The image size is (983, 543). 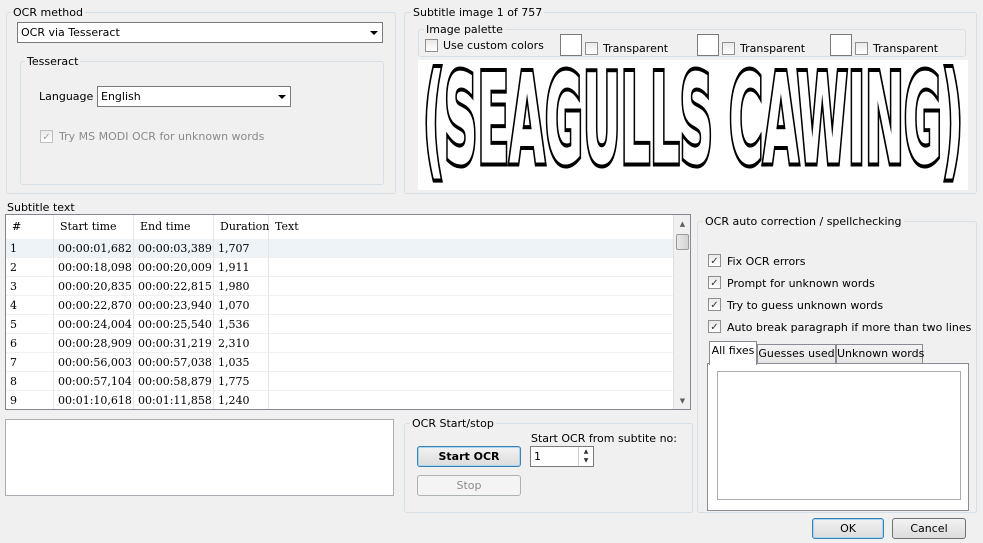 I want to click on language-label: Language, so click(x=66, y=96).